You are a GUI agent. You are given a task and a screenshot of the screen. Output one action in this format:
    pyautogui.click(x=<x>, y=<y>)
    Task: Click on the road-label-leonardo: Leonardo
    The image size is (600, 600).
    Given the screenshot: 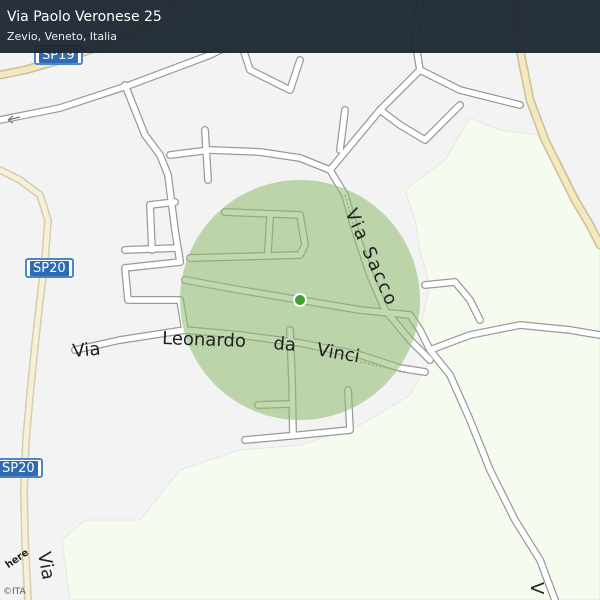 What is the action you would take?
    pyautogui.click(x=204, y=340)
    